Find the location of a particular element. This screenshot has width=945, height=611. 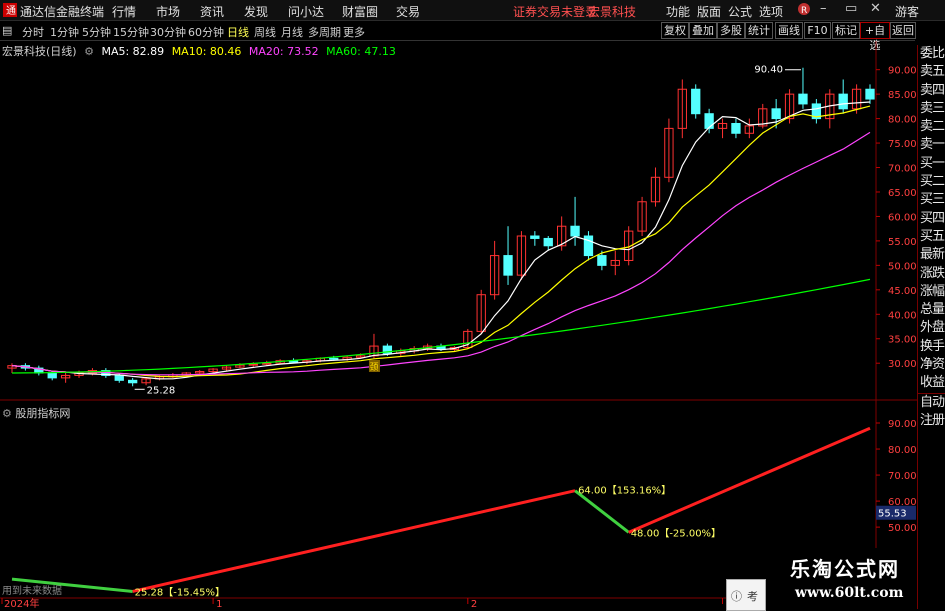

sidebar-item-ask4: 卖四 is located at coordinates (931, 91).